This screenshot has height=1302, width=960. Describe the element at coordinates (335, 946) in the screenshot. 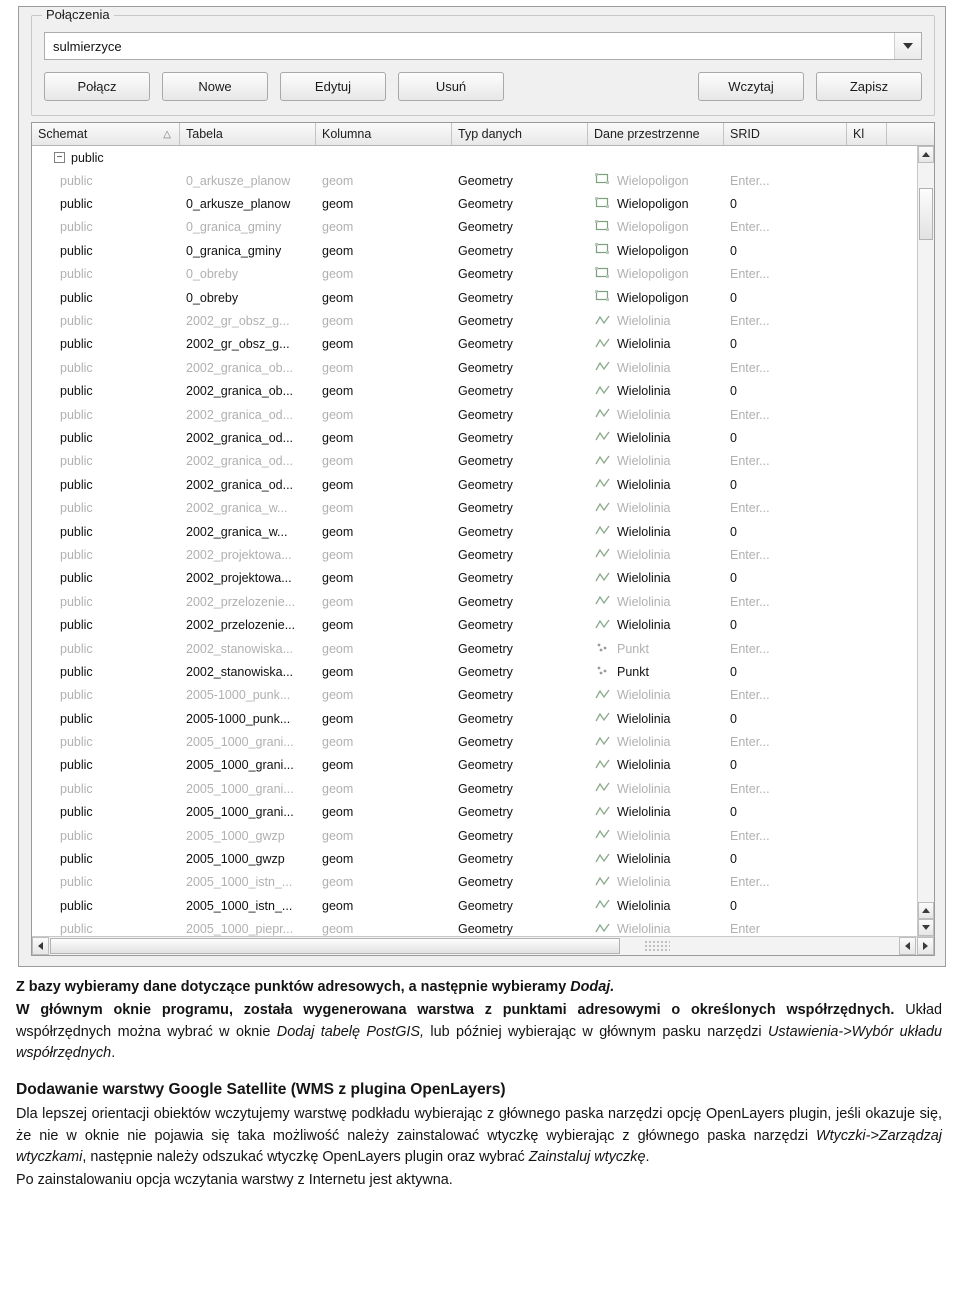

I see `horizontal-scroll-thumb` at that location.